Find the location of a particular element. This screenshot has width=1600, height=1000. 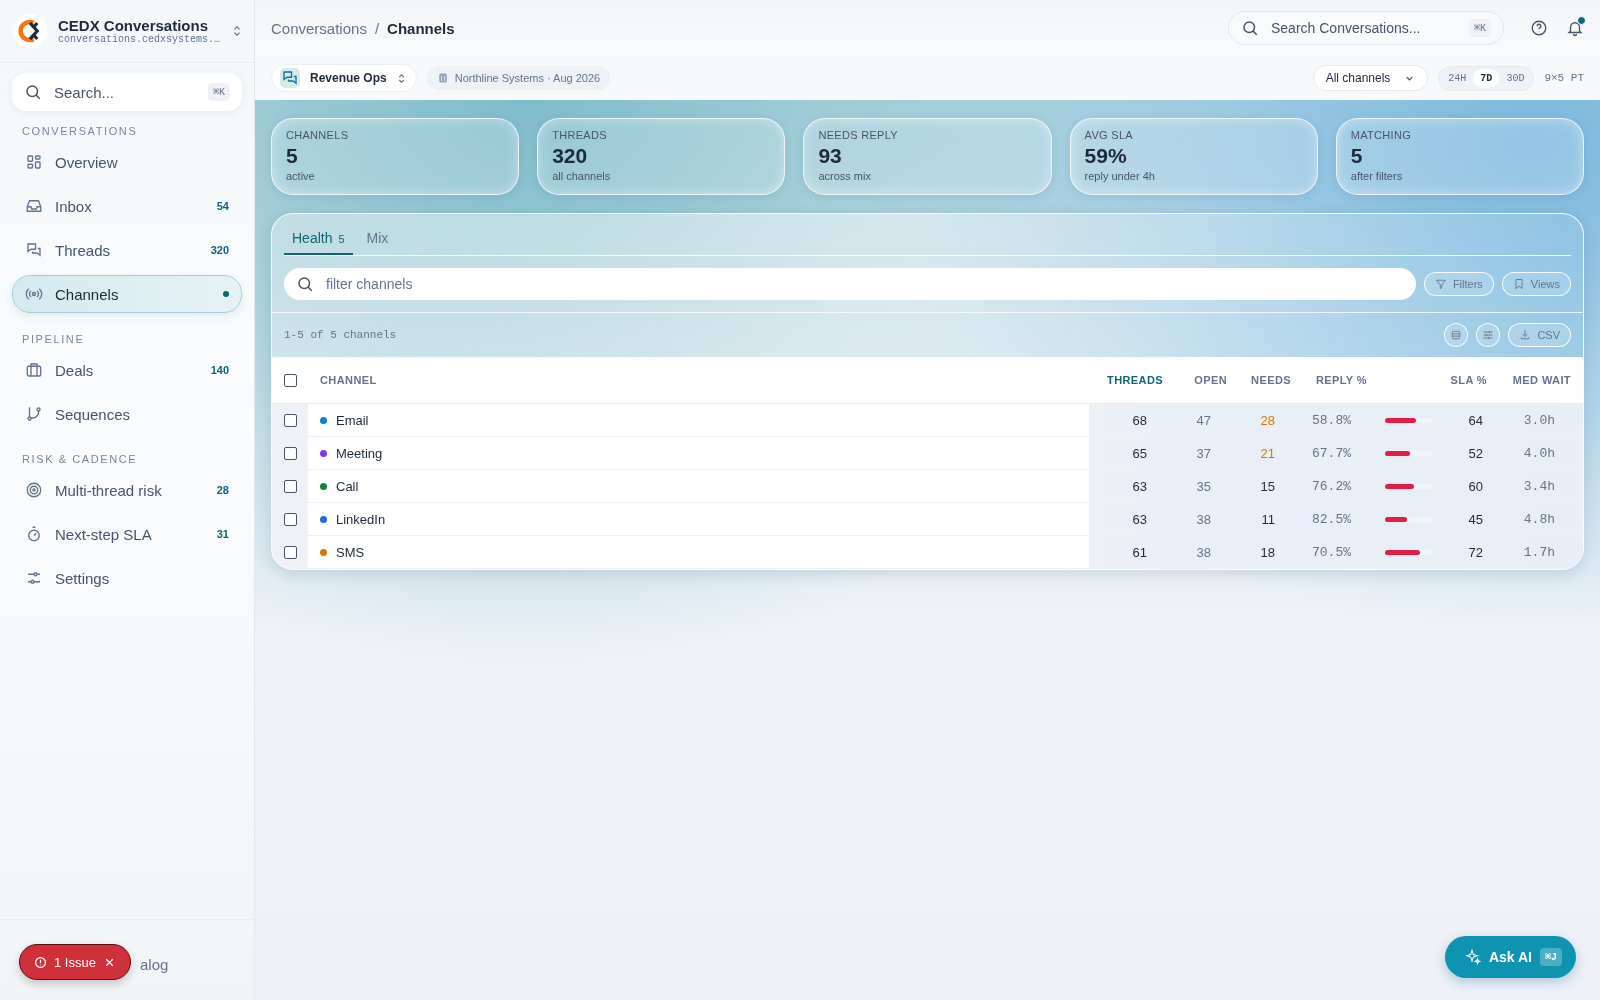

table-cell-text: 68 is located at coordinates (1139, 420).